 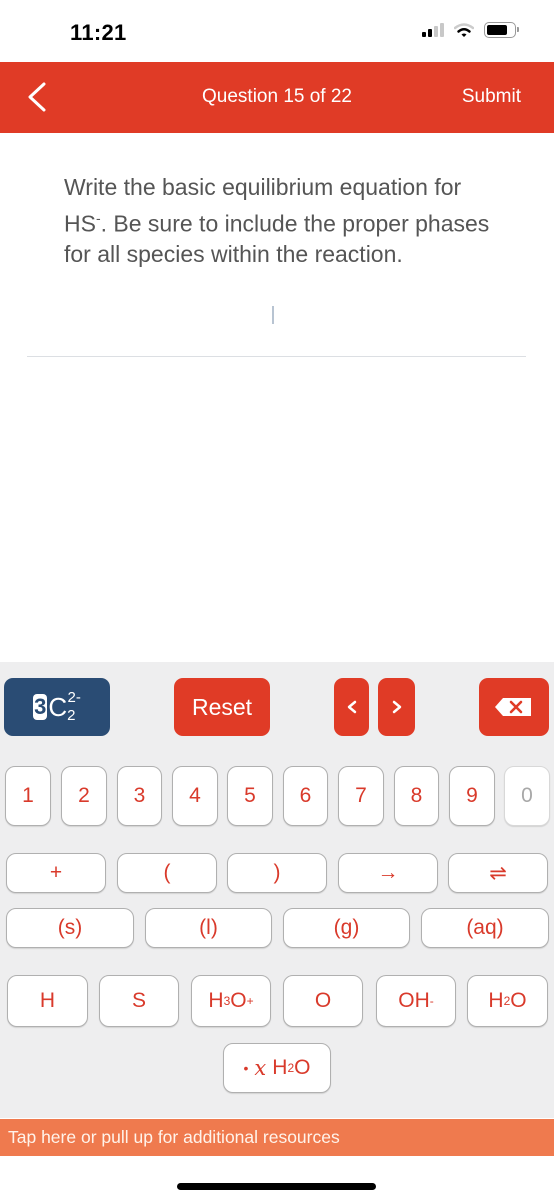 What do you see at coordinates (260, 1068) in the screenshot?
I see `hydrate-x: x` at bounding box center [260, 1068].